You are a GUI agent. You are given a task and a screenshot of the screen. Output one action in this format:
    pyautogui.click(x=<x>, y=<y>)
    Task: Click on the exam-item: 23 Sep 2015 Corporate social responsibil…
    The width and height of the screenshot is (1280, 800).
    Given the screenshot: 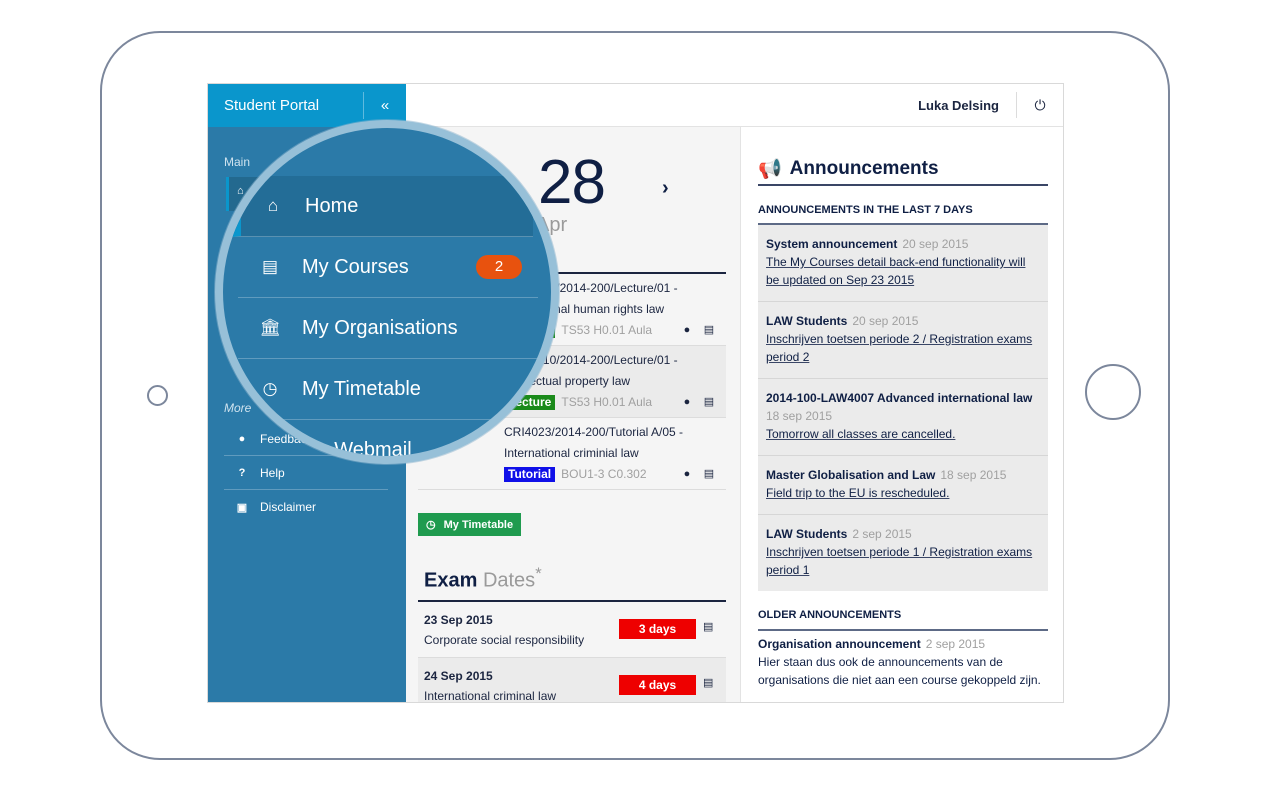 What is the action you would take?
    pyautogui.click(x=572, y=630)
    